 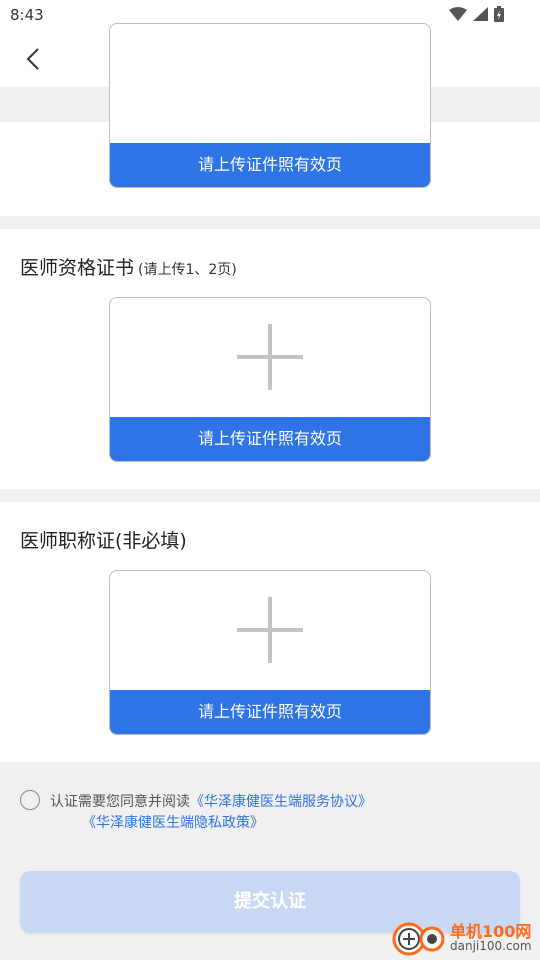 I want to click on watermark-logo-icon, so click(x=418, y=939).